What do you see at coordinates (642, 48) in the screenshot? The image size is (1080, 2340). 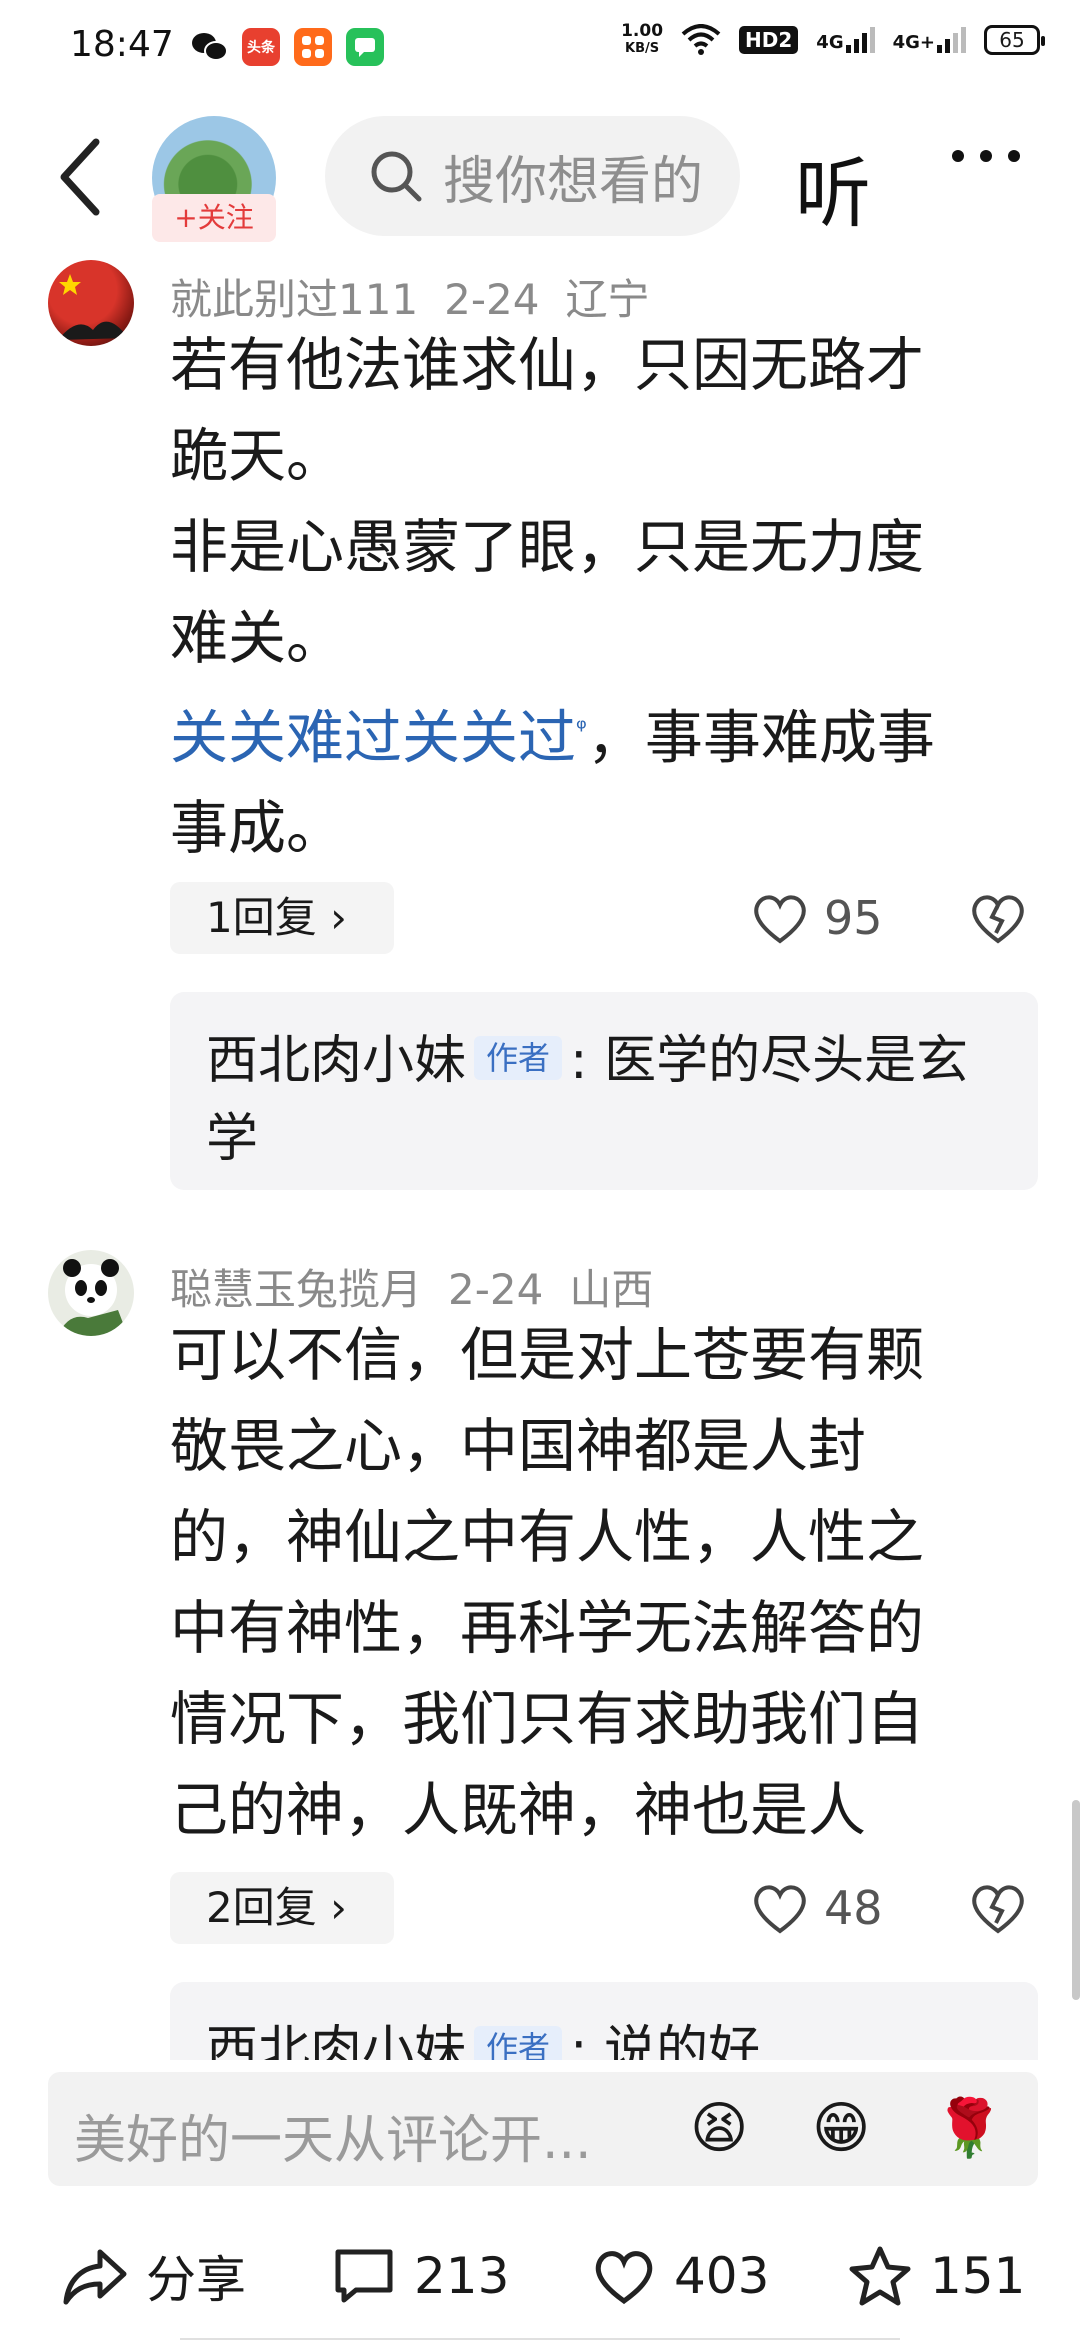 I see `net-speed-unit: KB/S` at bounding box center [642, 48].